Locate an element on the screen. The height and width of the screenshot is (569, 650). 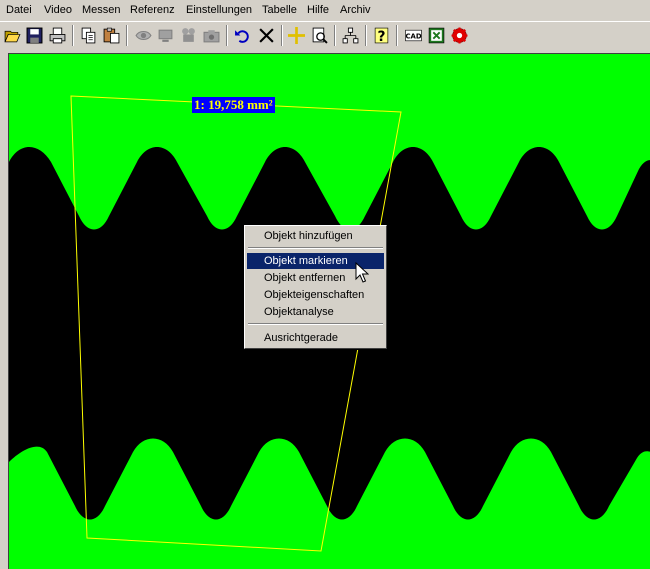
ctx-item-objektanalyse: Objektanalyse is located at coordinates (315, 312).